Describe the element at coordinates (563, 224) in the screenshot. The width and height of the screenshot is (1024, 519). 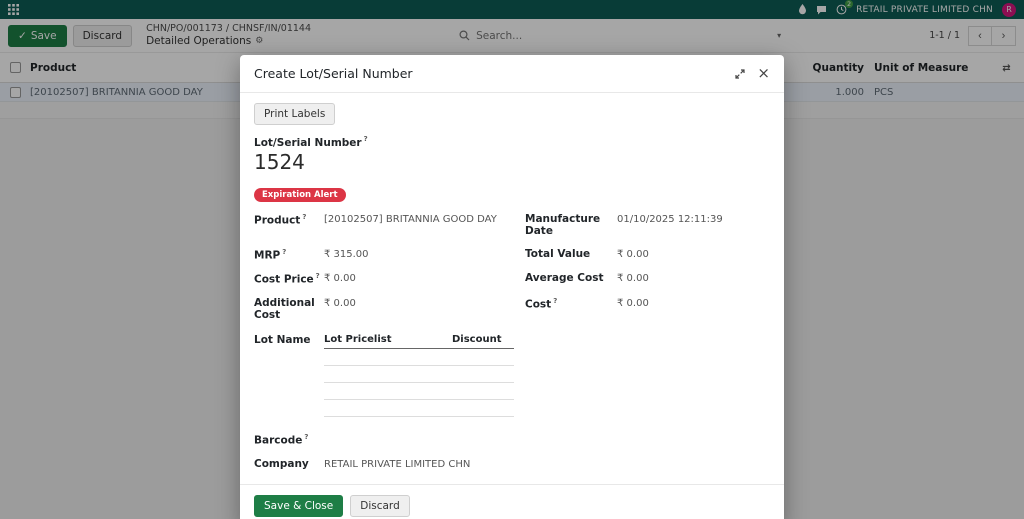
I see `field-manufacture-date-label: Manufacture Date` at that location.